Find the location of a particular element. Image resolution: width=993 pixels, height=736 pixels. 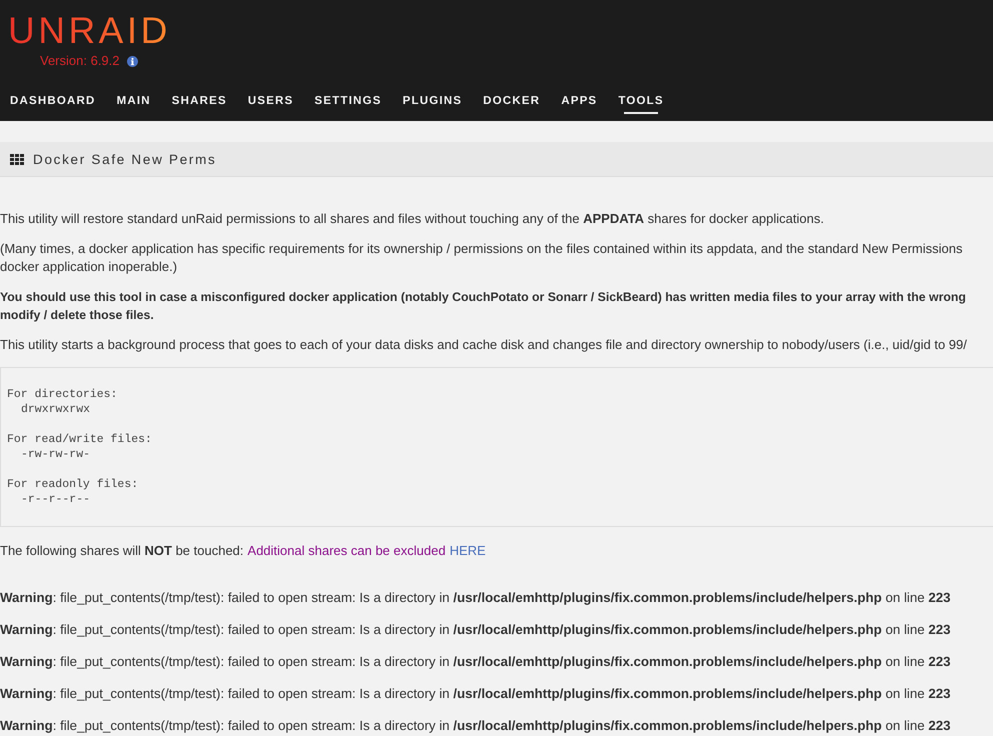

version-label: Version: 6.9.2 is located at coordinates (80, 61).